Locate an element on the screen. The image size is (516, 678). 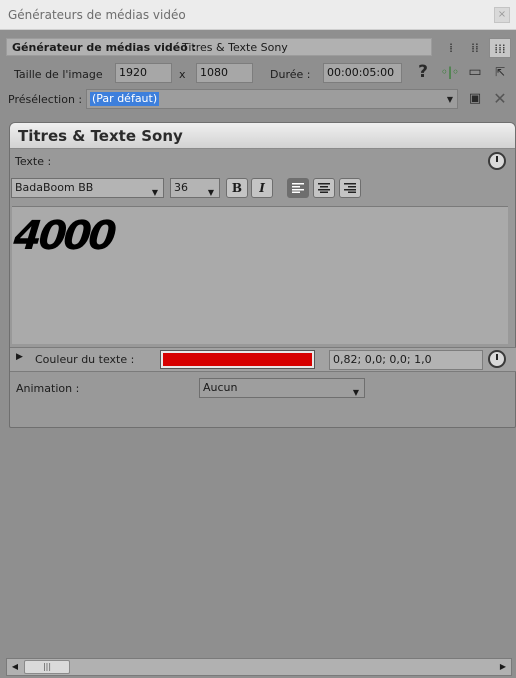
text-color-swatch is located at coordinates (237, 359).